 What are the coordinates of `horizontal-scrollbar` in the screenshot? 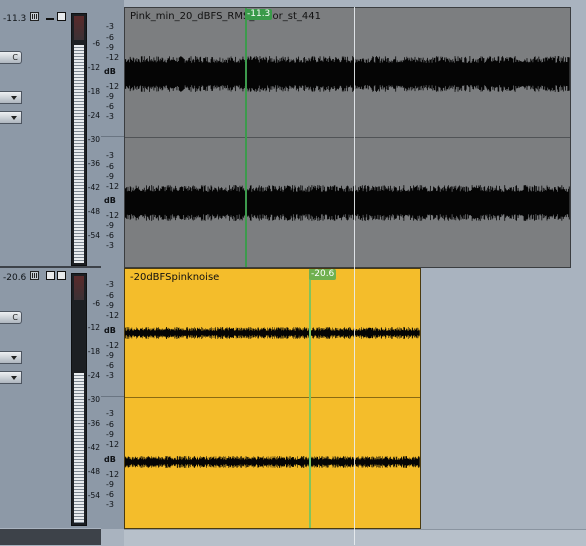 It's located at (355, 537).